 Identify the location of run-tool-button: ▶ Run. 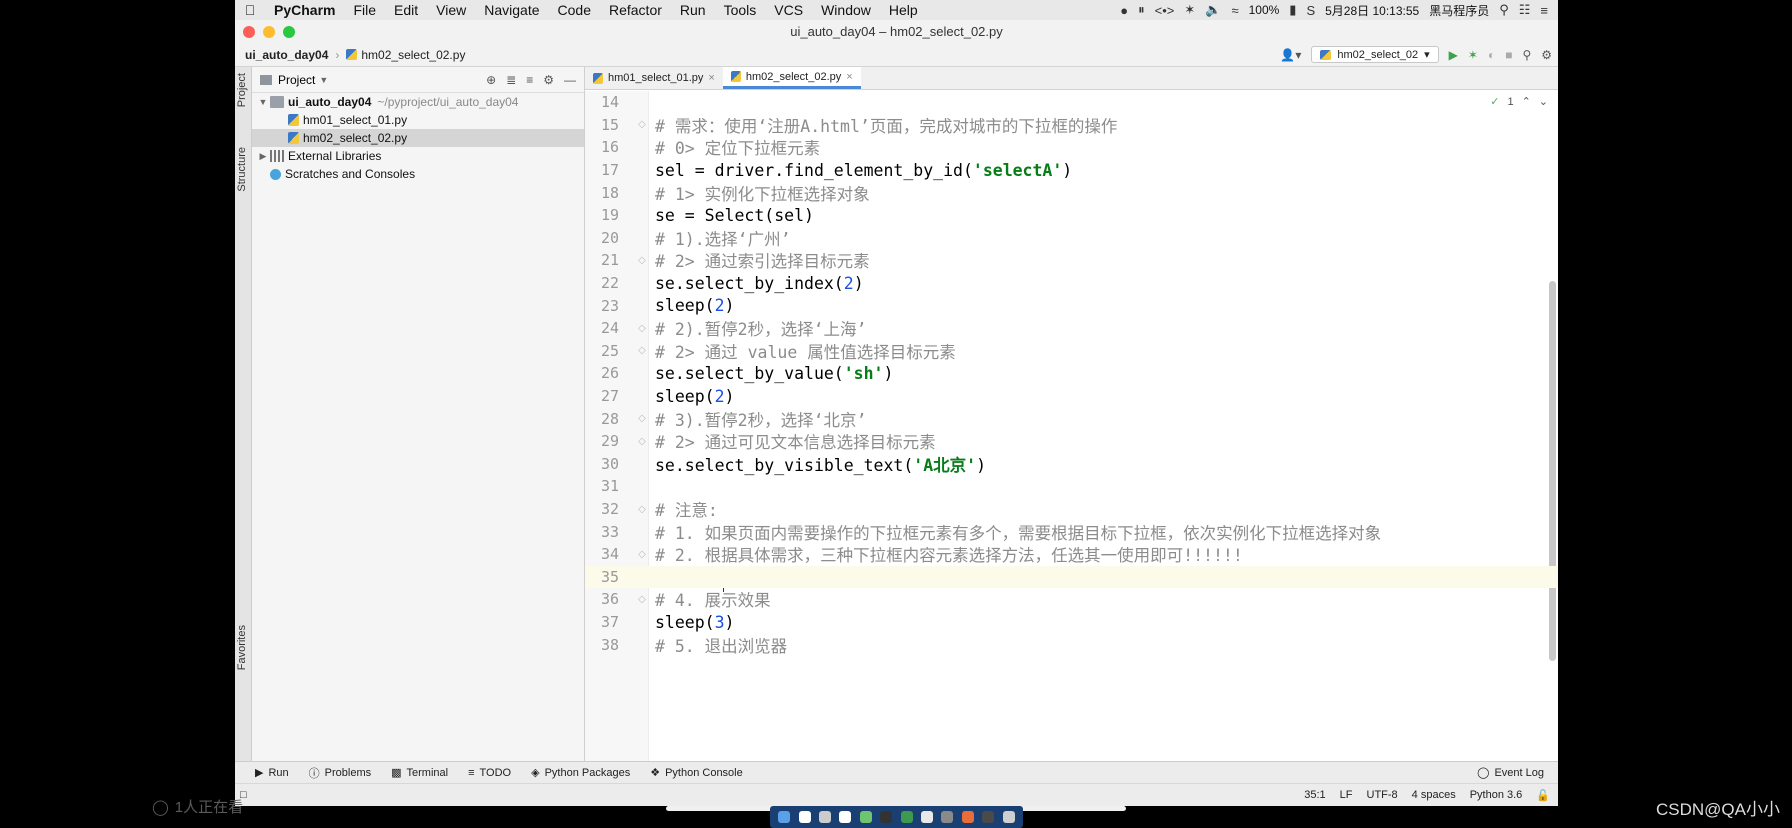
(272, 773).